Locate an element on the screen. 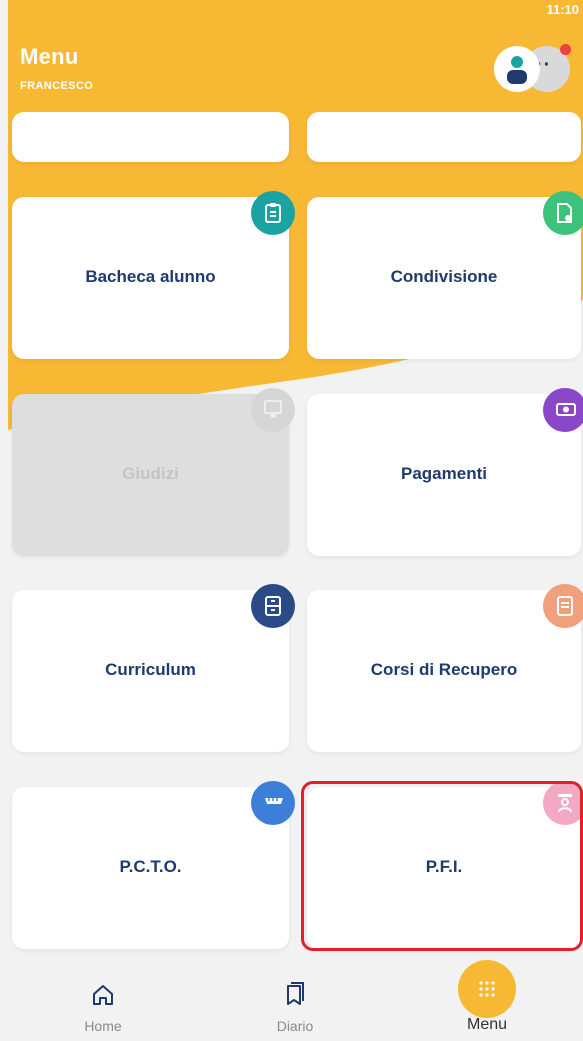 The width and height of the screenshot is (583, 1041). user-name: FRANCESCO is located at coordinates (57, 86).